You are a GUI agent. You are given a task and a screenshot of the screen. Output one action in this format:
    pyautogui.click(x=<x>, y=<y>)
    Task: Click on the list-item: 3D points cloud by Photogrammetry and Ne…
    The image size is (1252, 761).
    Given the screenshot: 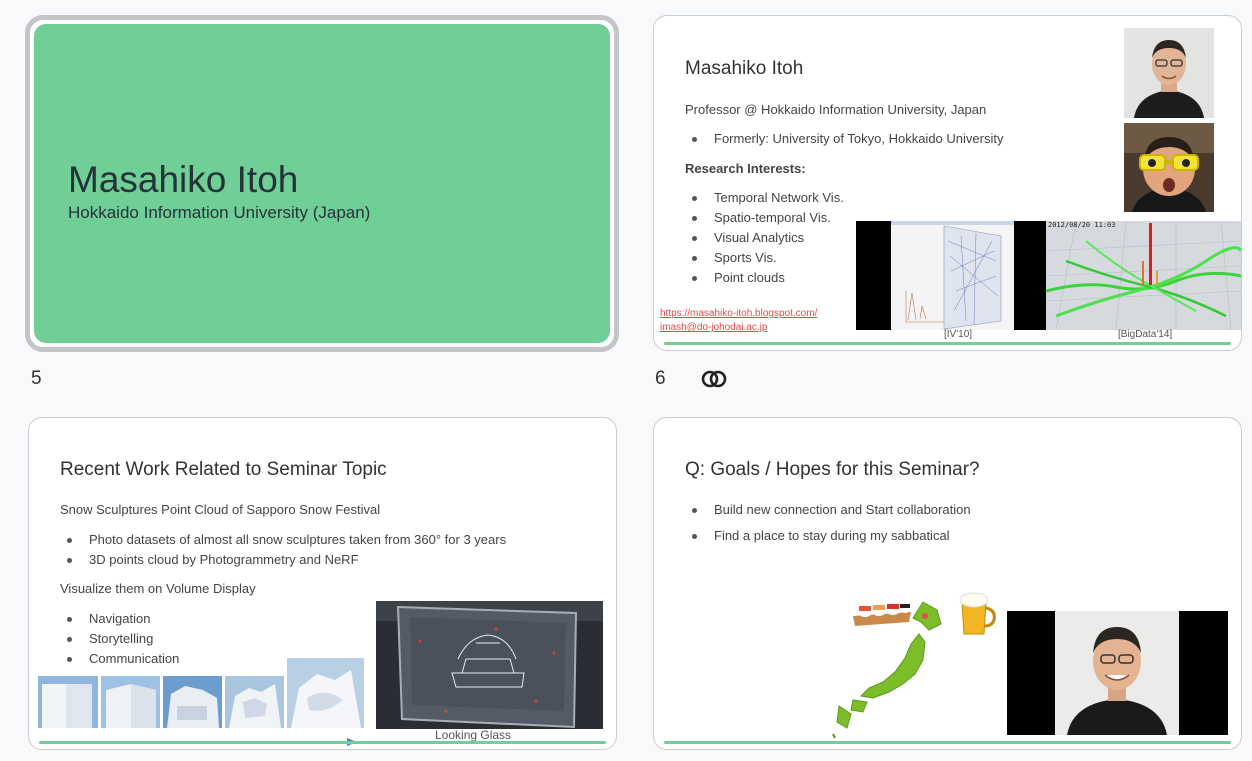 What is the action you would take?
    pyautogui.click(x=283, y=560)
    